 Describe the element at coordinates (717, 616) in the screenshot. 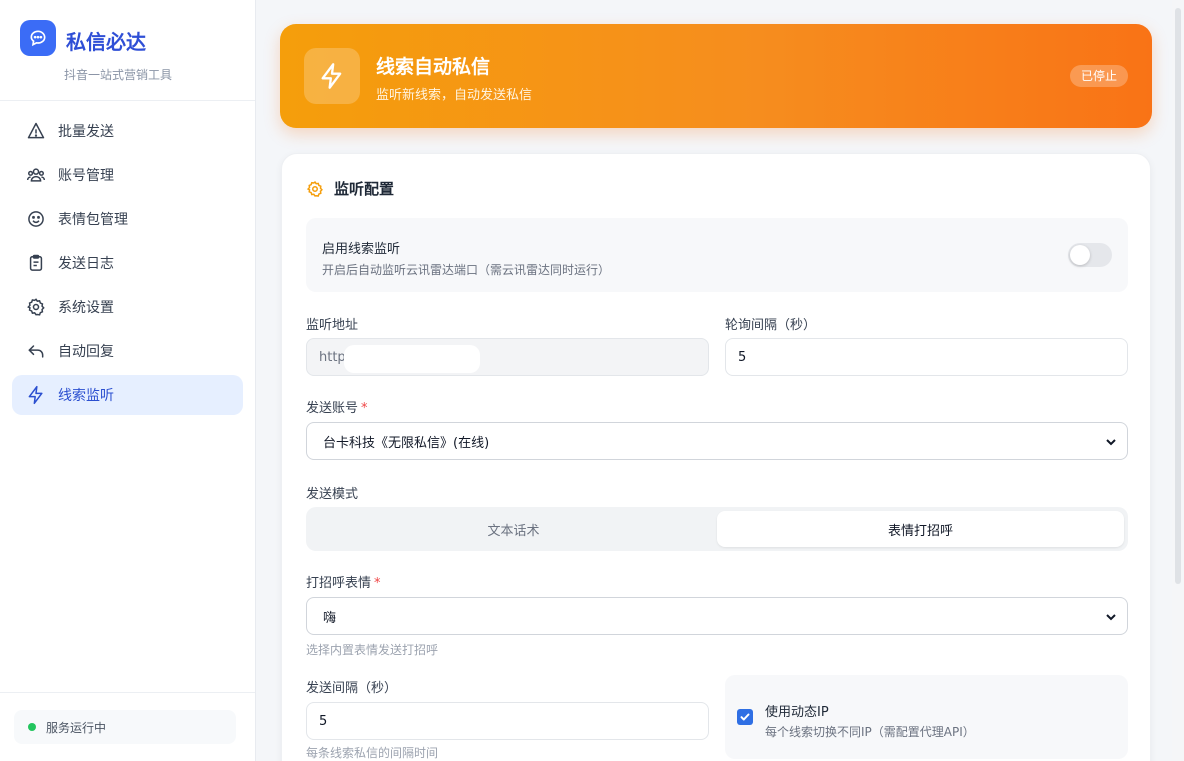

I see `greeting-emoji-select: 嗨` at that location.